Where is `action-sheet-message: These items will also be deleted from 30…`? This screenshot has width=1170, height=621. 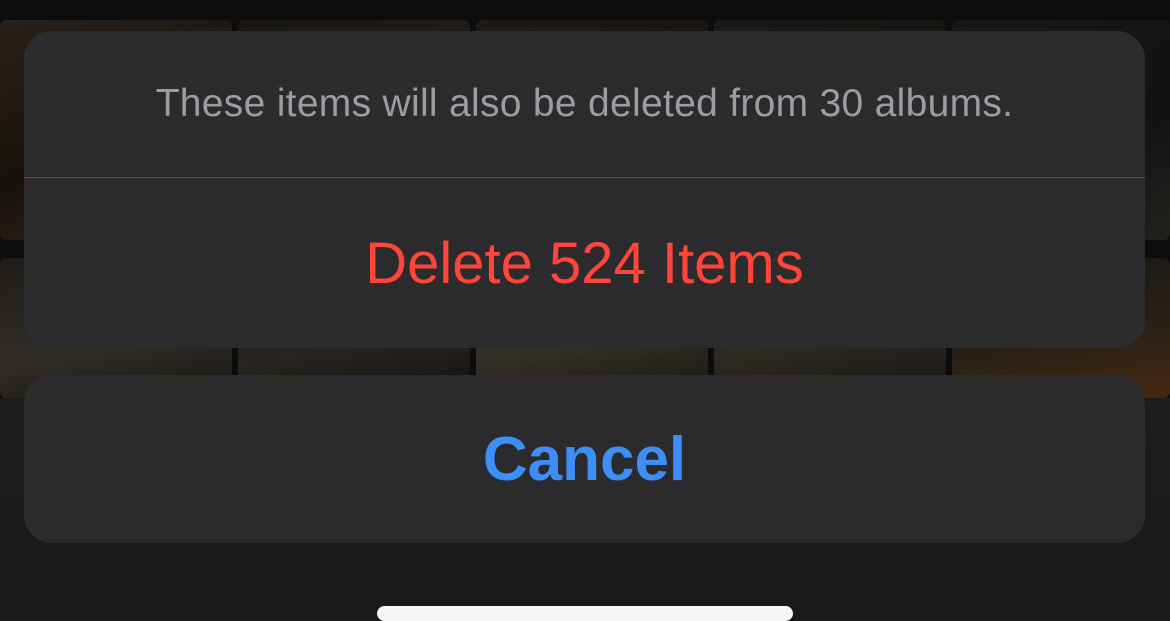
action-sheet-message: These items will also be deleted from 30… is located at coordinates (584, 103).